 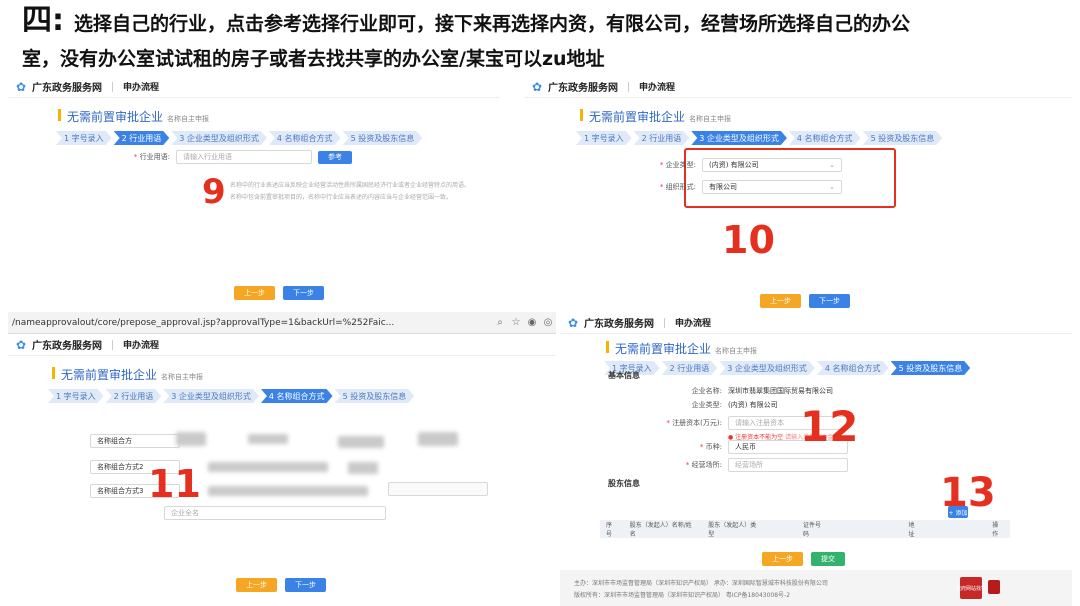 I want to click on combo-1-option: 名称组合方, so click(x=135, y=441).